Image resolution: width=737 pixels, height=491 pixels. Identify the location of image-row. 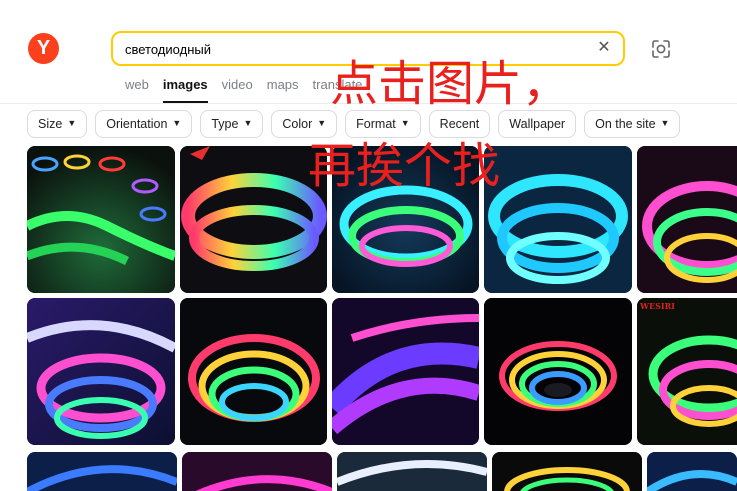
(382, 471).